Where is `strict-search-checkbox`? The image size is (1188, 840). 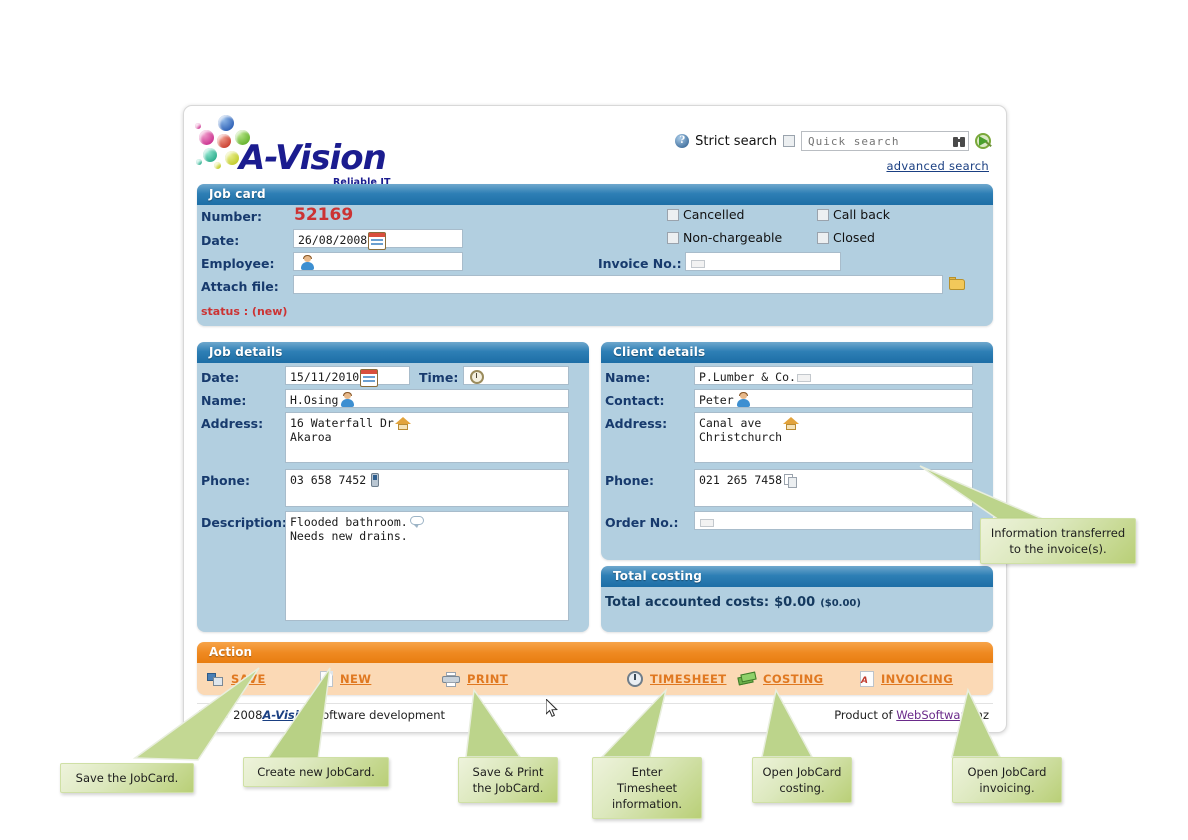
strict-search-checkbox is located at coordinates (789, 141).